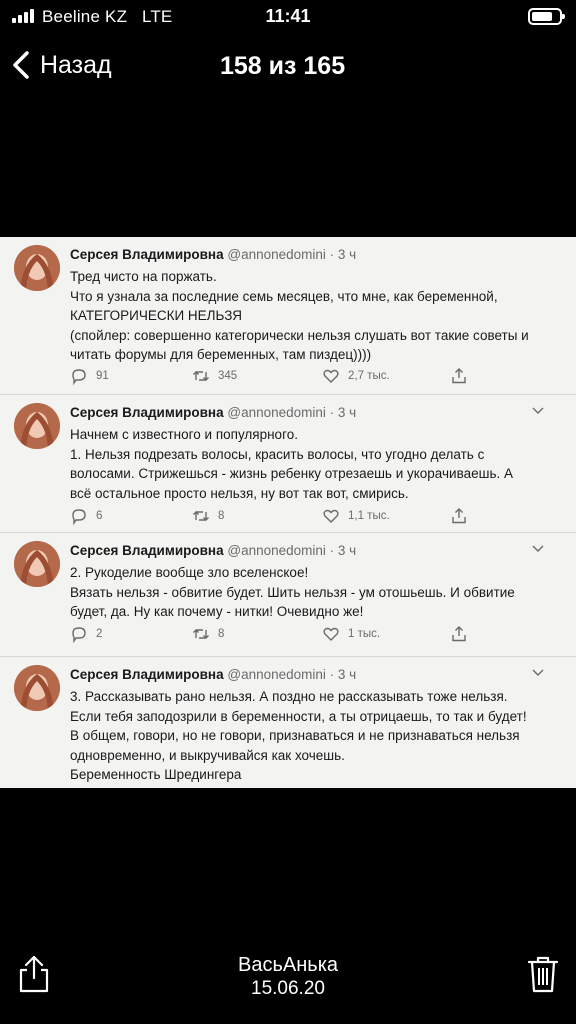  I want to click on retweet-count: 345, so click(228, 376).